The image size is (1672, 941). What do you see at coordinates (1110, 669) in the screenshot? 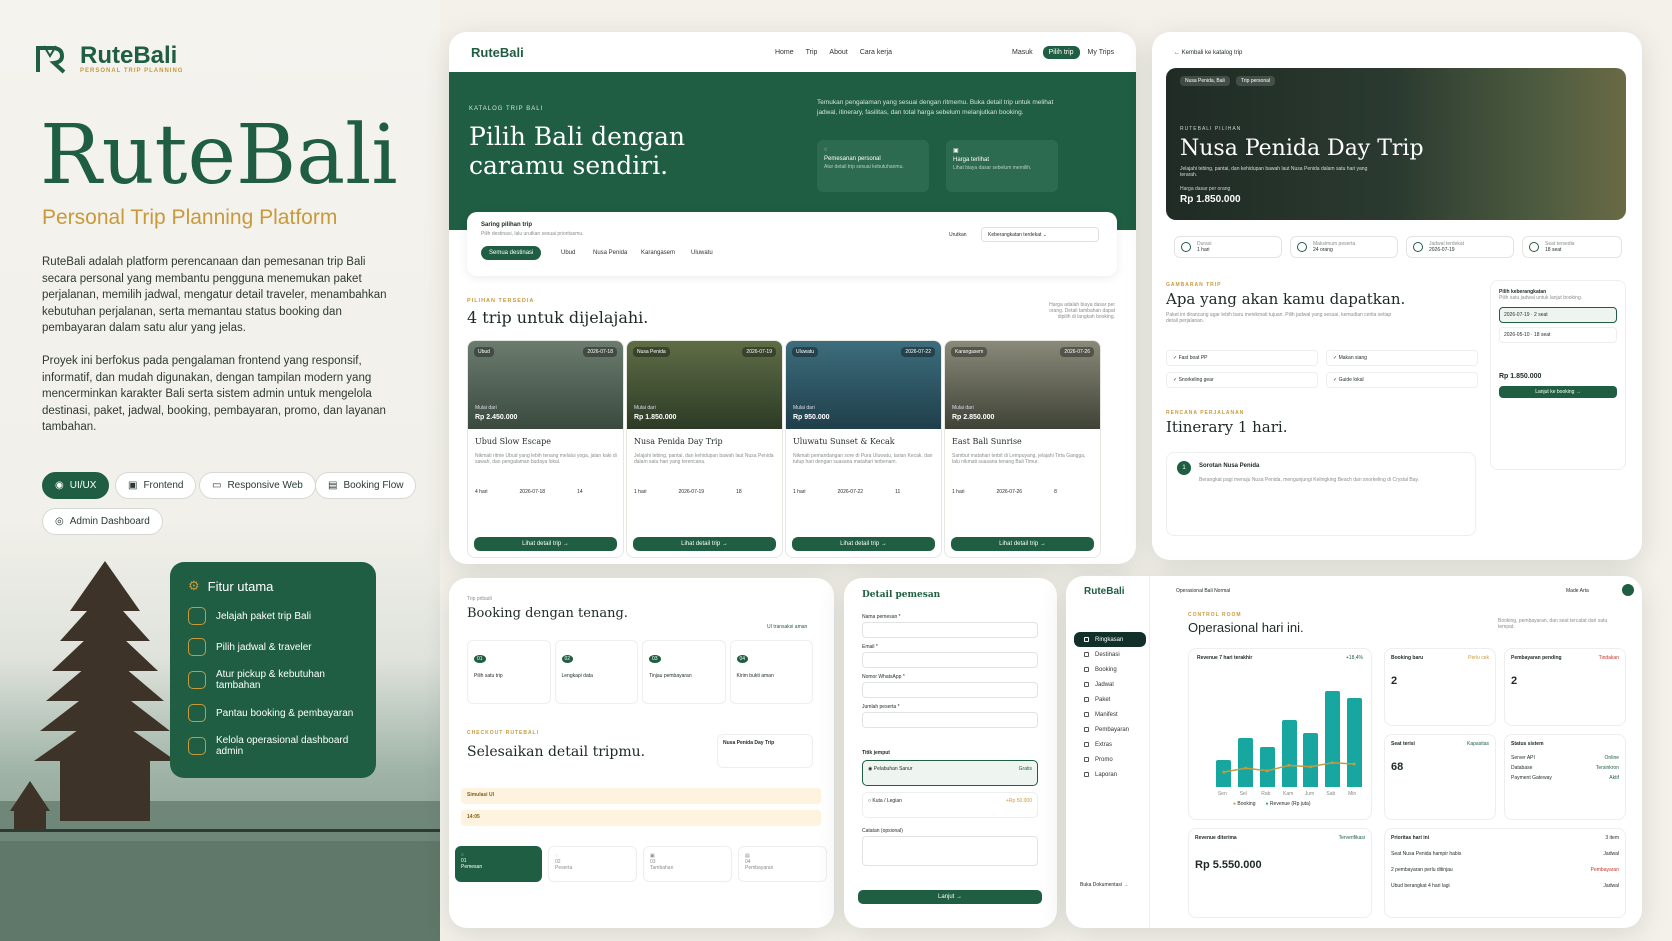
I see `sidebar-item-booking: Booking` at bounding box center [1110, 669].